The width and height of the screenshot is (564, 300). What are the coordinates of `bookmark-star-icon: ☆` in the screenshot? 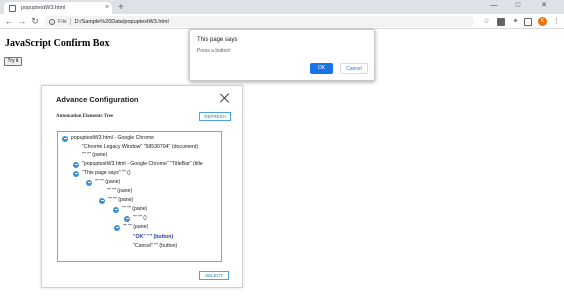 It's located at (486, 21).